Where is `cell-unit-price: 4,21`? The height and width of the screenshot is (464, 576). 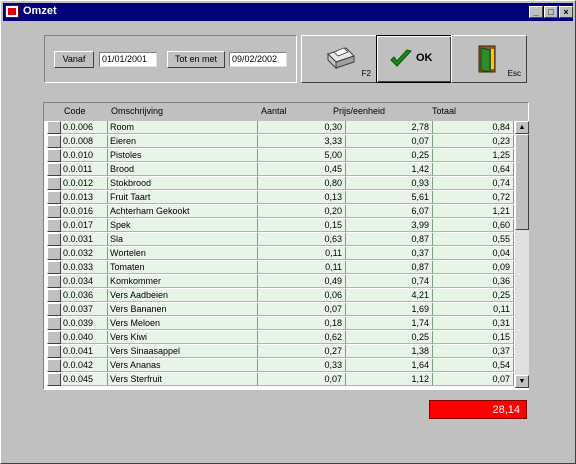 cell-unit-price: 4,21 is located at coordinates (389, 295).